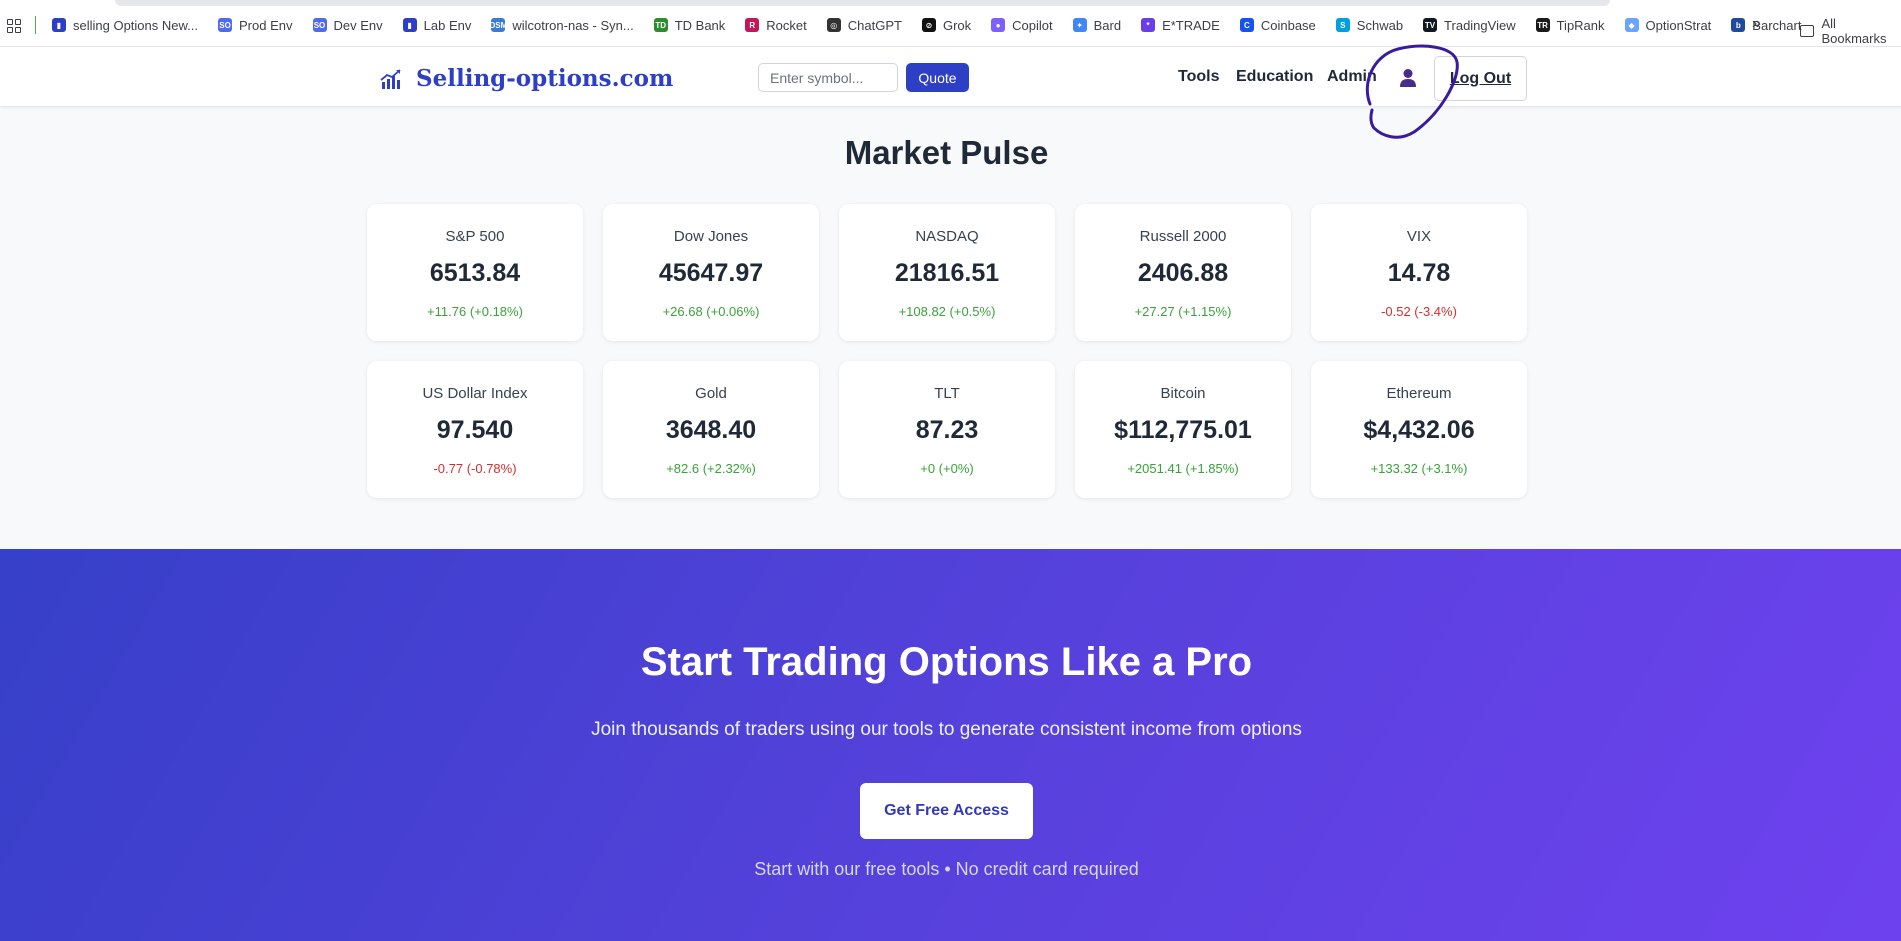  What do you see at coordinates (1738, 25) in the screenshot?
I see `barchart-icon: b` at bounding box center [1738, 25].